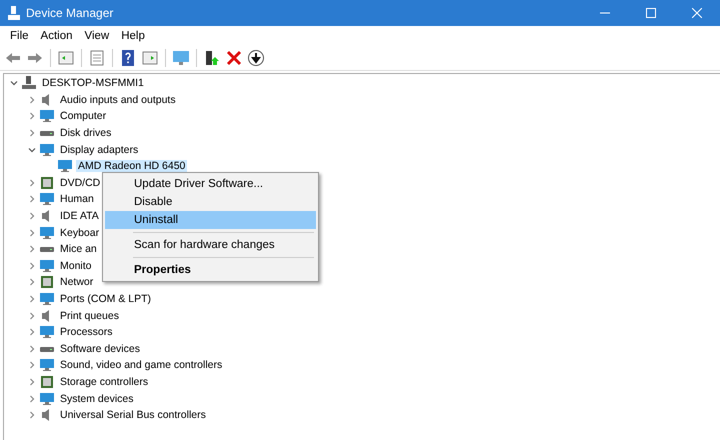 The image size is (720, 440). I want to click on close-icon, so click(697, 13).